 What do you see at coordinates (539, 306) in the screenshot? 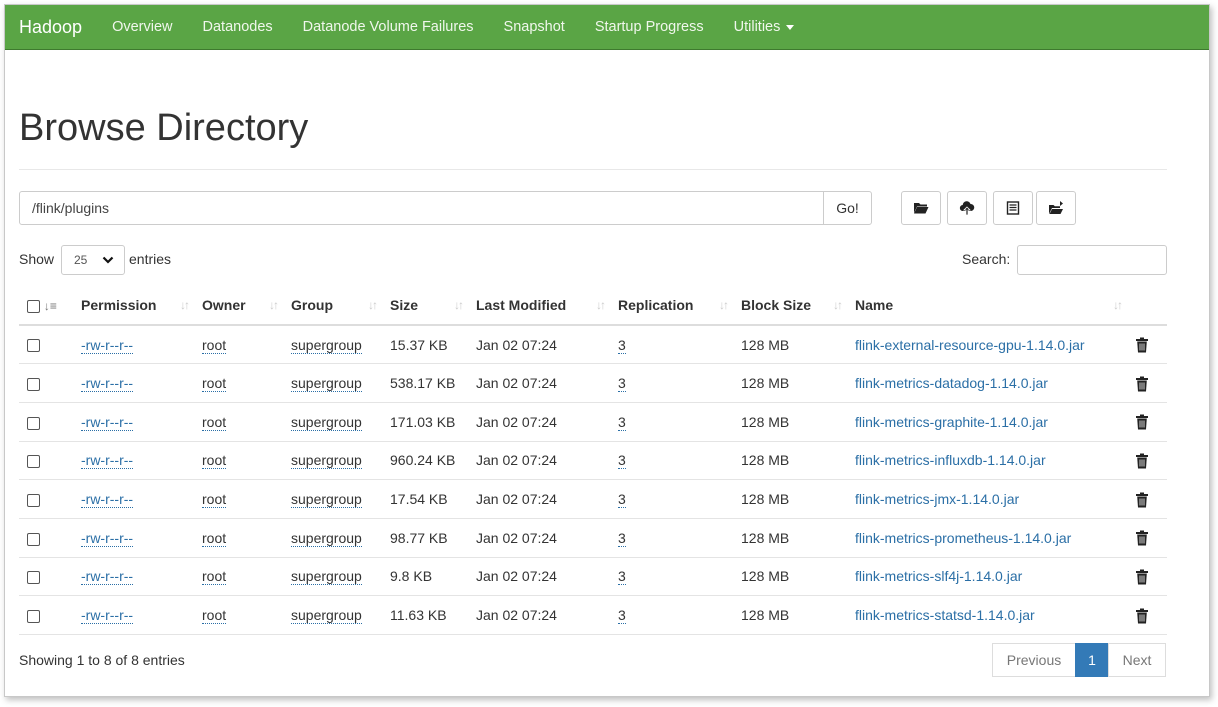
I see `header-last-modified: Last Modified ↓↑` at bounding box center [539, 306].